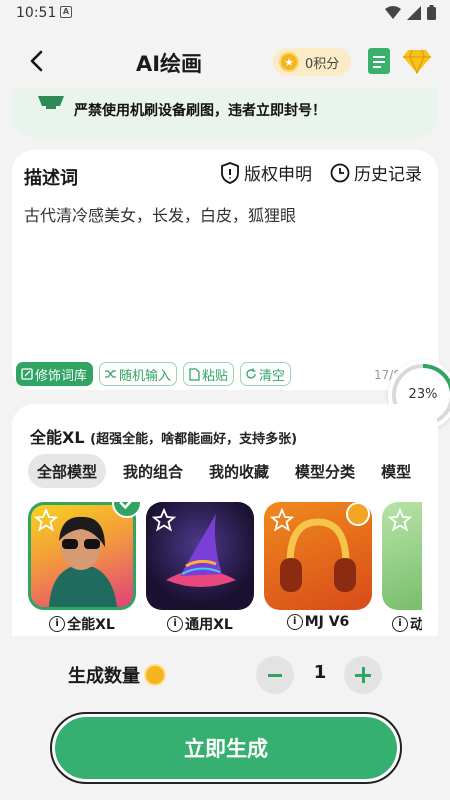 Image resolution: width=450 pixels, height=800 pixels. Describe the element at coordinates (388, 175) in the screenshot. I see `history-label: 历史记录` at that location.